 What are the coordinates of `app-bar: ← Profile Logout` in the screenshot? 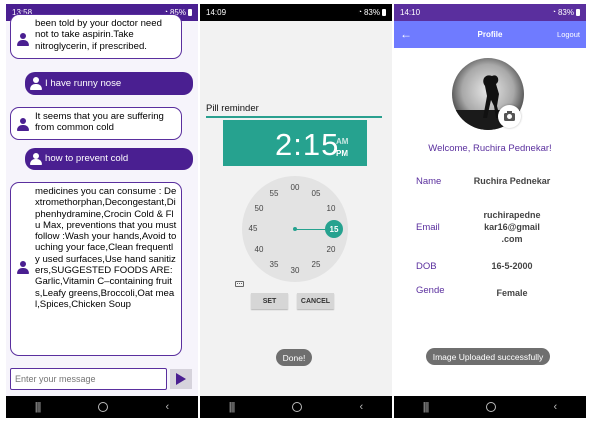 It's located at (490, 34).